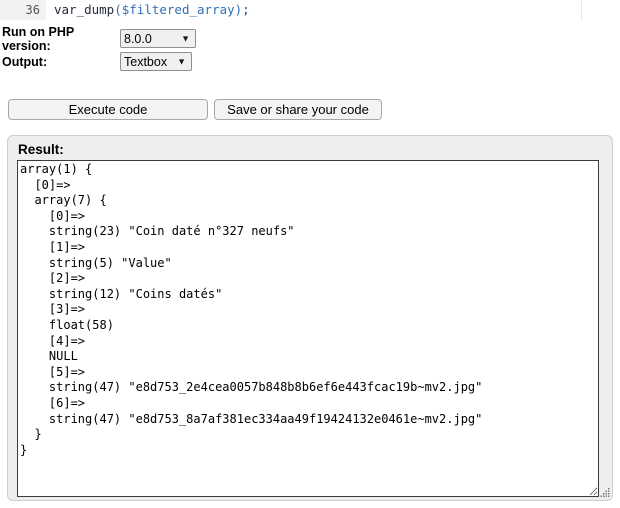 This screenshot has width=620, height=508. What do you see at coordinates (41, 149) in the screenshot?
I see `result-title: Result:` at bounding box center [41, 149].